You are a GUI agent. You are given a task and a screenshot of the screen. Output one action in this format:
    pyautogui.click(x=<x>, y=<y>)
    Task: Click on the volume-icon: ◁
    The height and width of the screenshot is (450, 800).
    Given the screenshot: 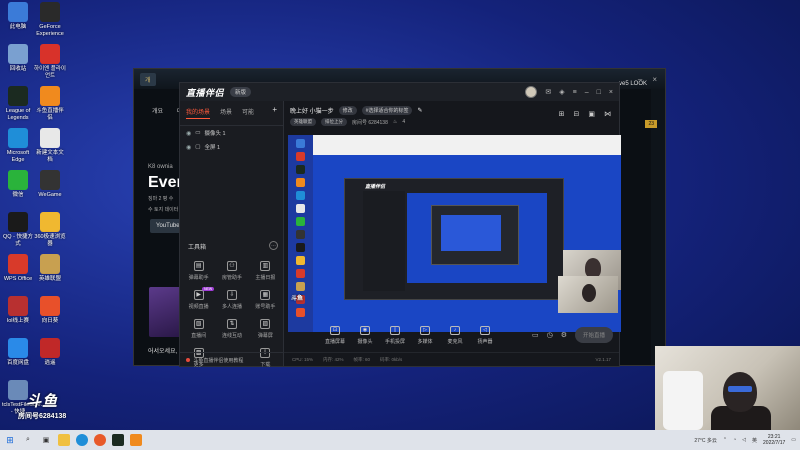 What is the action you would take?
    pyautogui.click(x=744, y=440)
    